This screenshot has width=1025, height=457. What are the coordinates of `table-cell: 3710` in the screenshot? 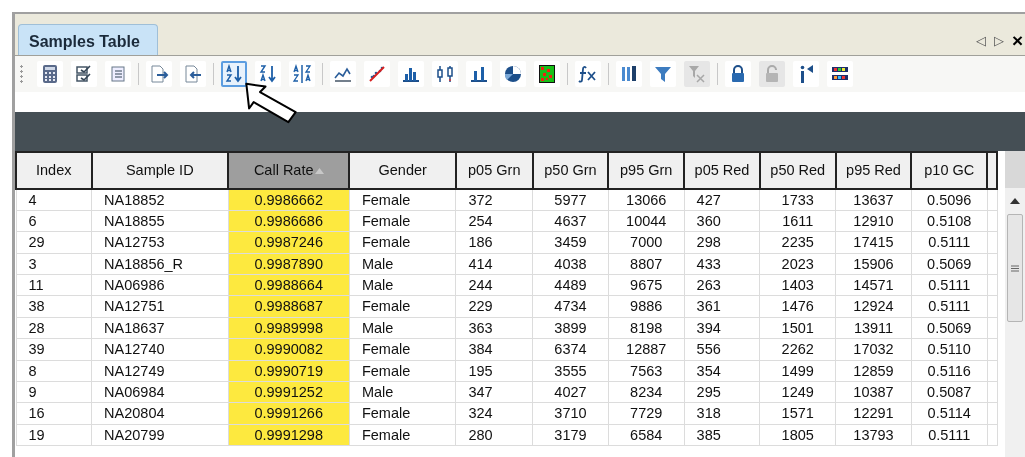 It's located at (570, 413).